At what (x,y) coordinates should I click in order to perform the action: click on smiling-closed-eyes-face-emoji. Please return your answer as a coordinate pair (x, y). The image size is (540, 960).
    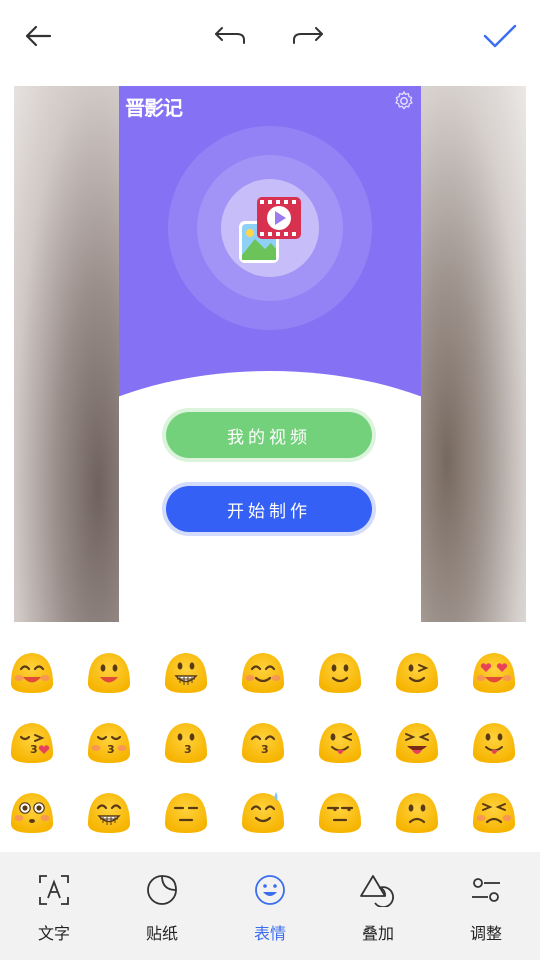
    Looking at the image, I should click on (263, 672).